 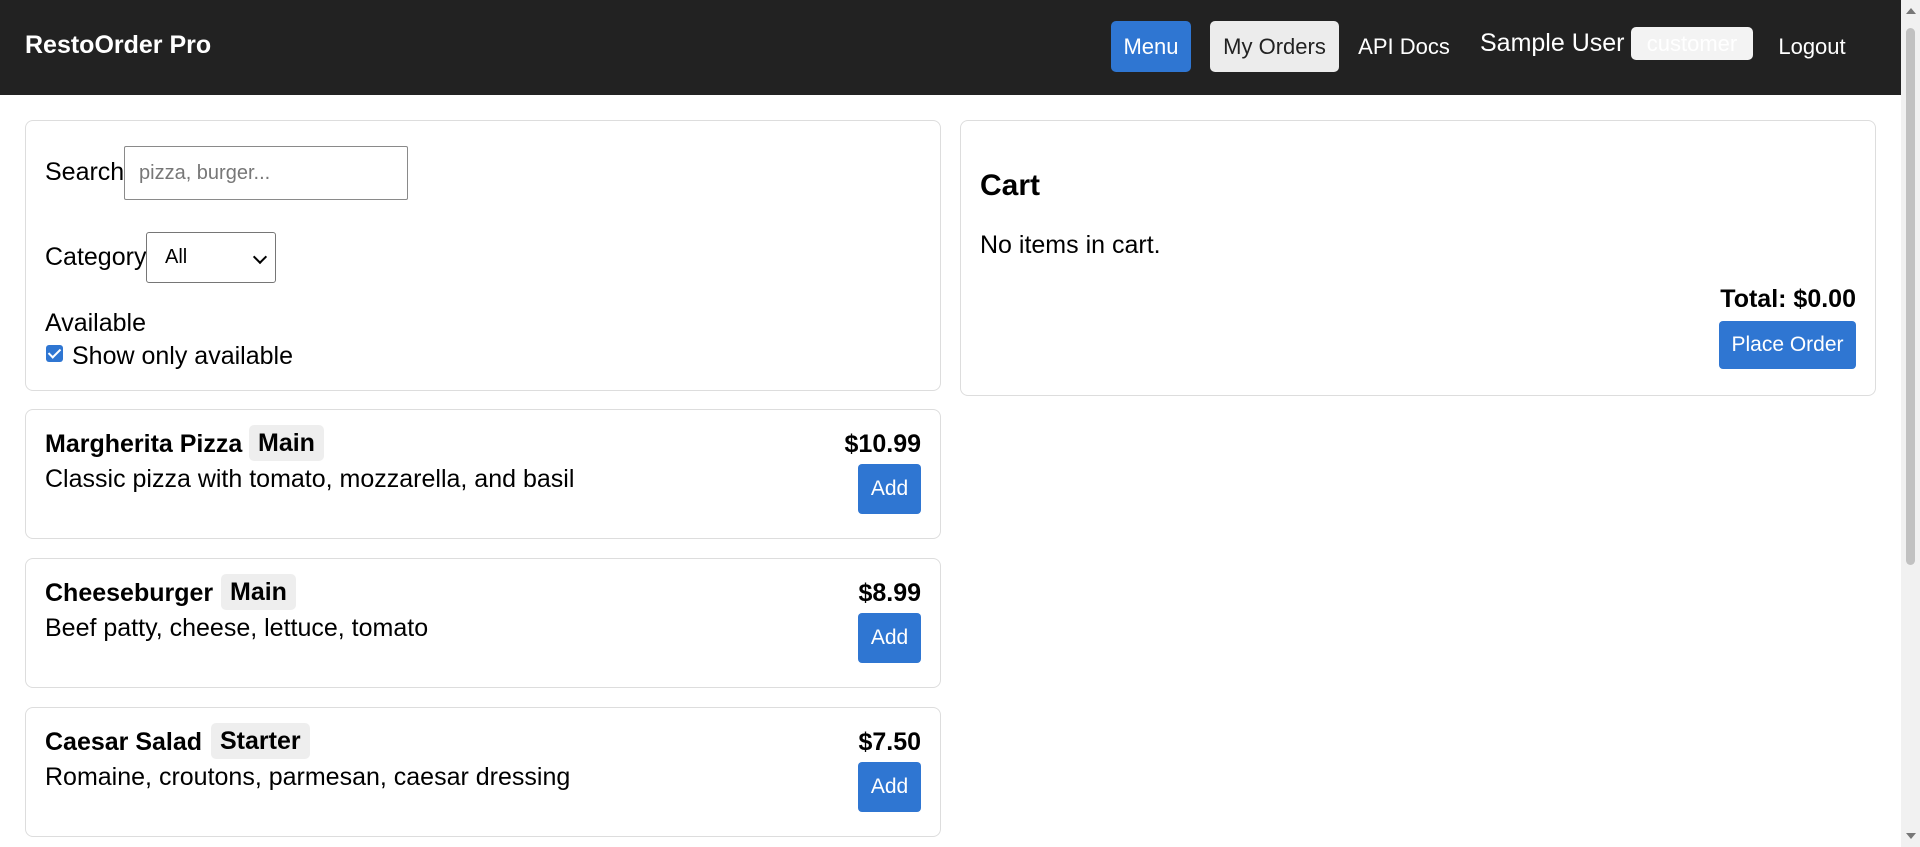 What do you see at coordinates (182, 356) in the screenshot?
I see `available-checkbox-label: Show only available` at bounding box center [182, 356].